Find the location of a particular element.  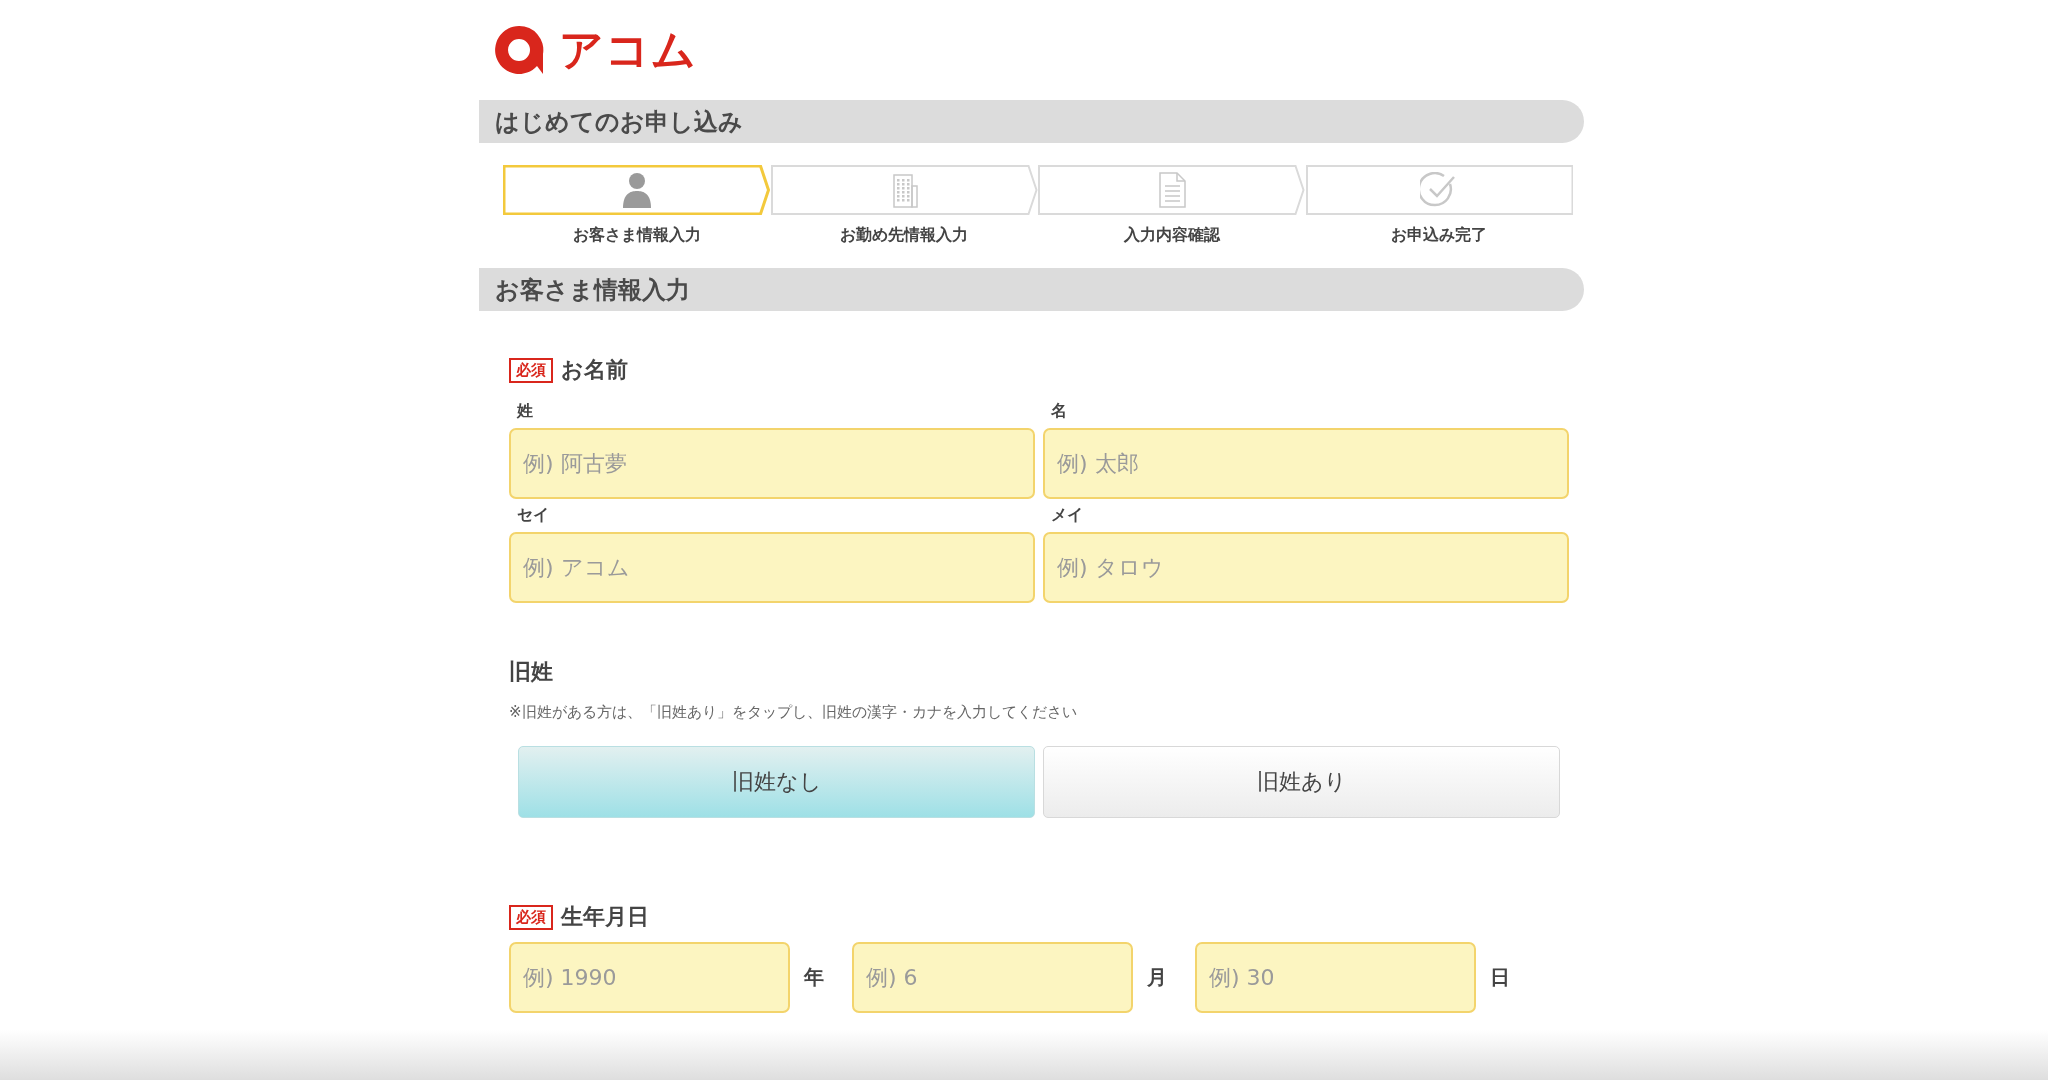

page-heading: はじめてのお申し込み is located at coordinates (619, 122).